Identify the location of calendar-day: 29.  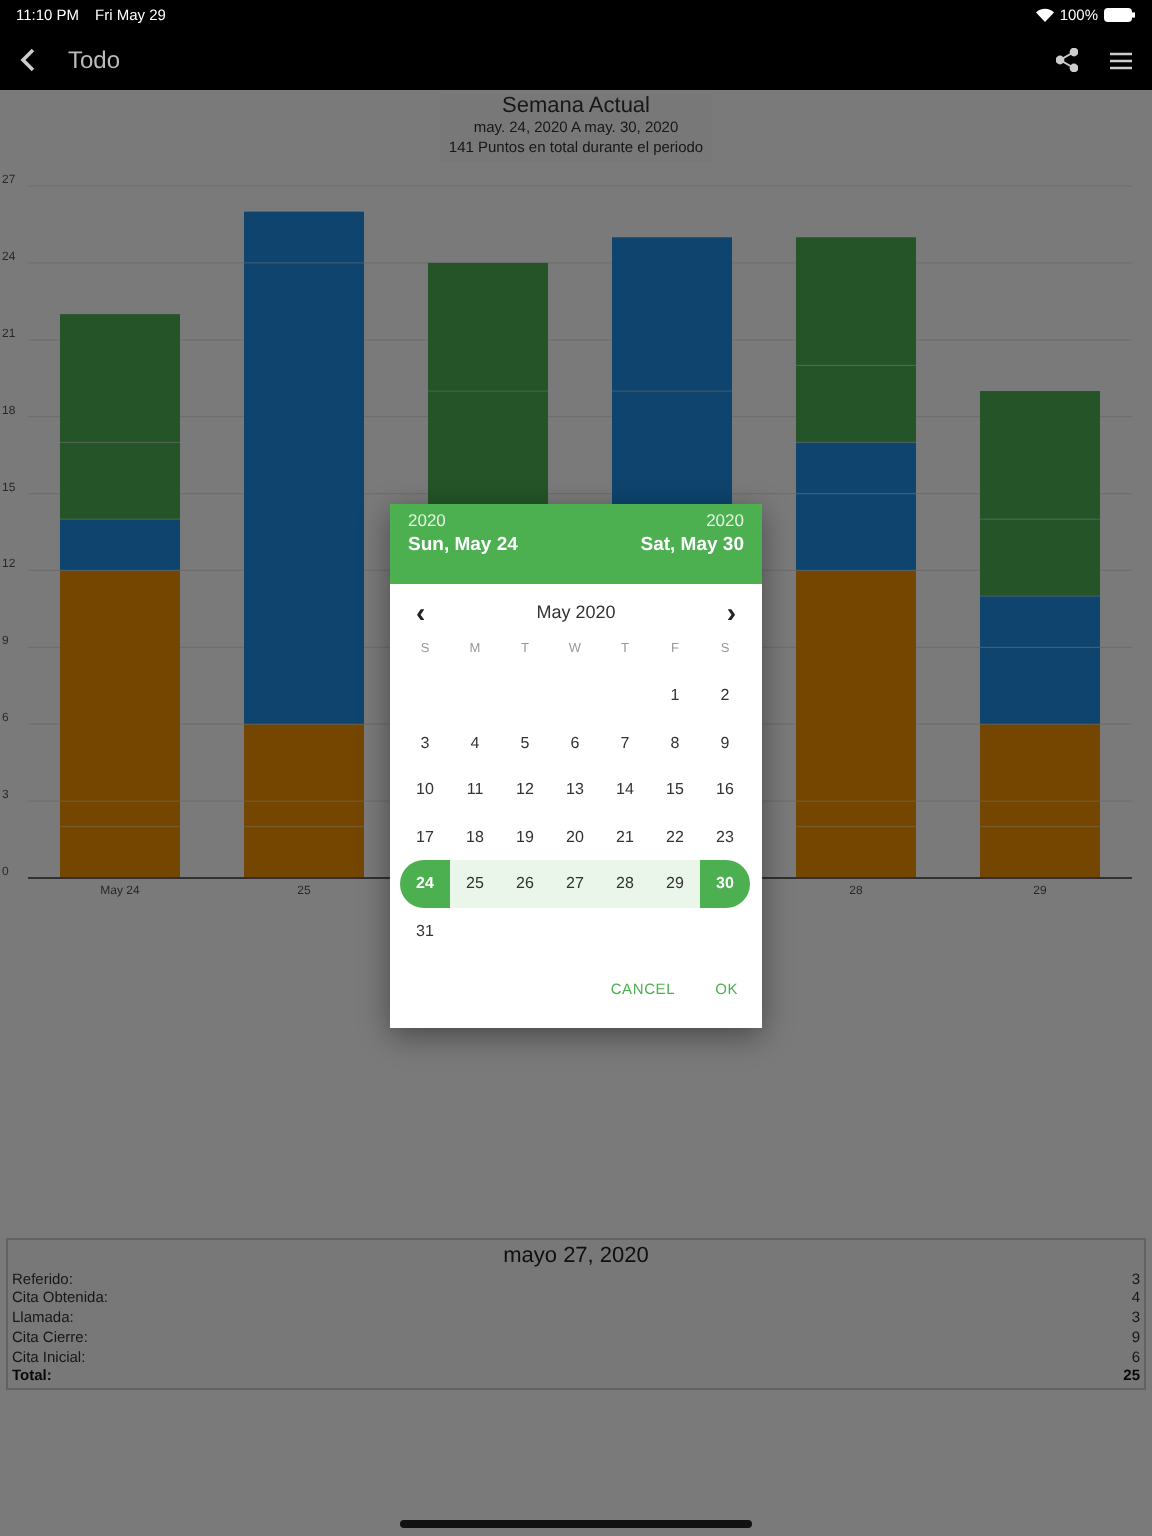
(675, 883).